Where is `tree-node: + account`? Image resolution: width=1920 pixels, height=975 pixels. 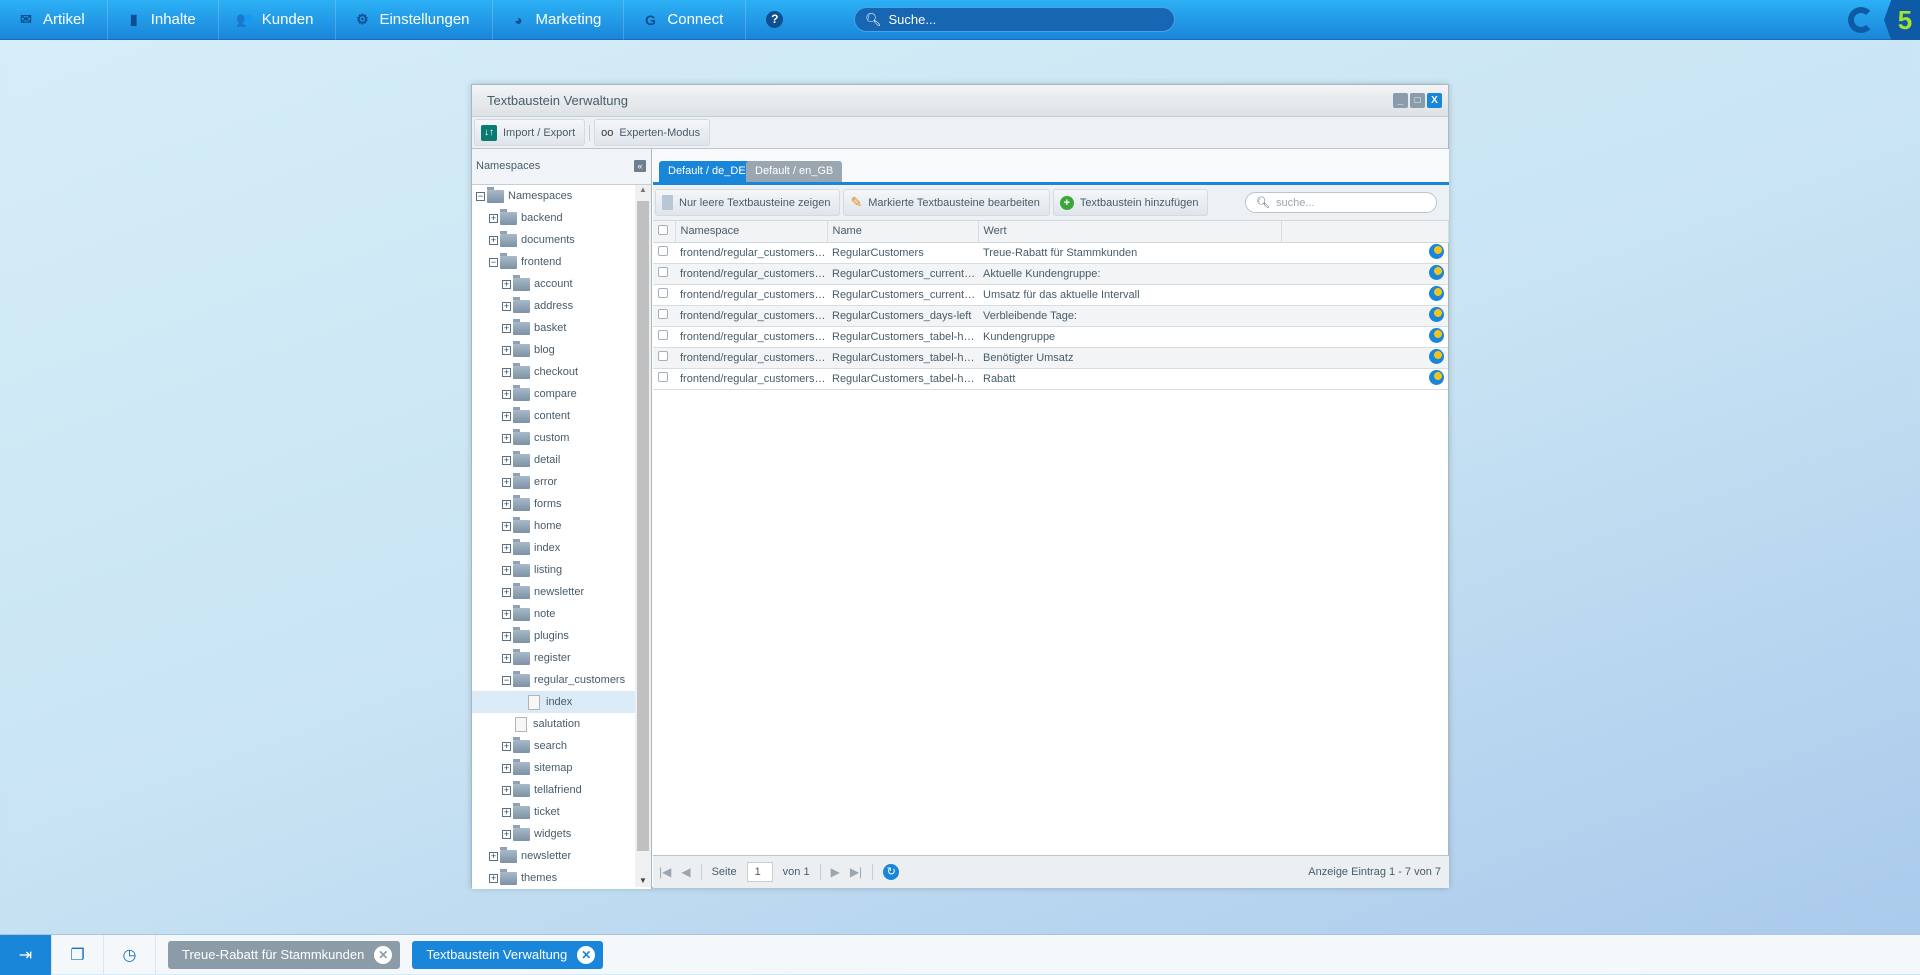
tree-node: + account is located at coordinates (553, 284).